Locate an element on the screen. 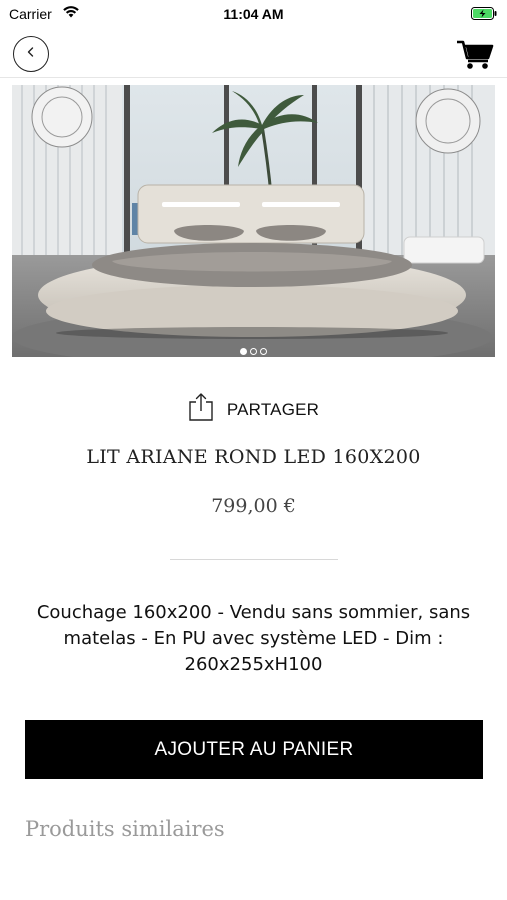 Image resolution: width=507 pixels, height=900 pixels. carousel-pagination is located at coordinates (253, 351).